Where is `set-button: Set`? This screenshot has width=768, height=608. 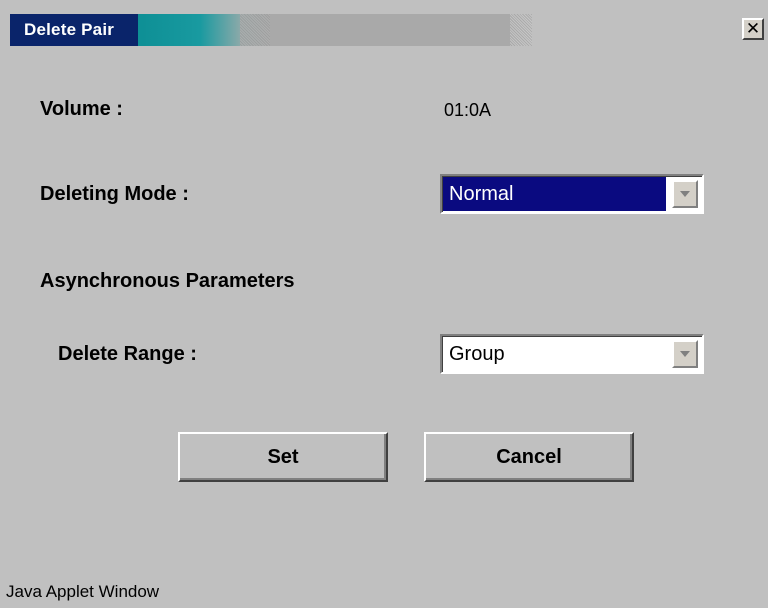
set-button: Set is located at coordinates (283, 457).